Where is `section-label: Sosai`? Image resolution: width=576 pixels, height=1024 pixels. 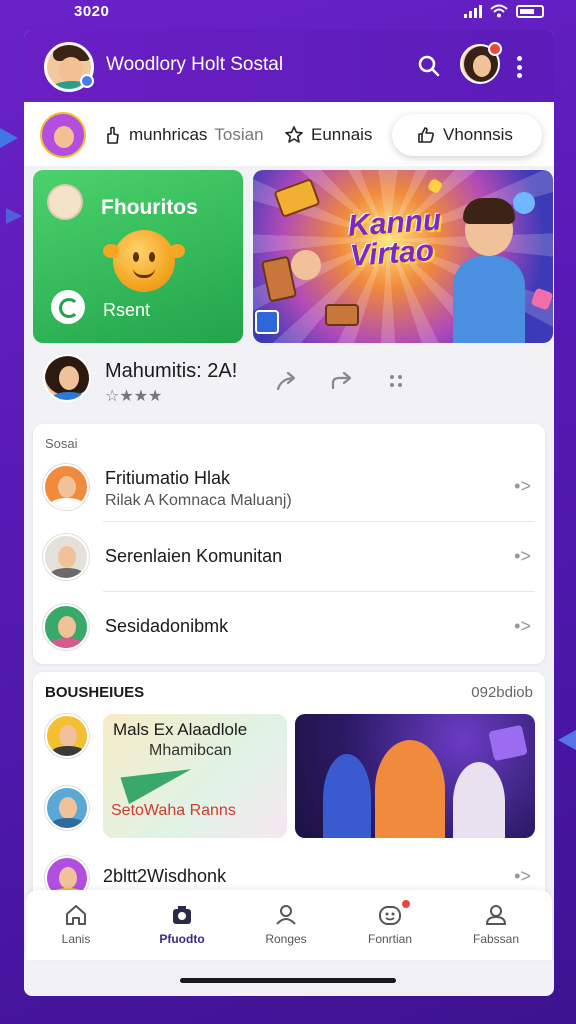
section-label: Sosai is located at coordinates (61, 443).